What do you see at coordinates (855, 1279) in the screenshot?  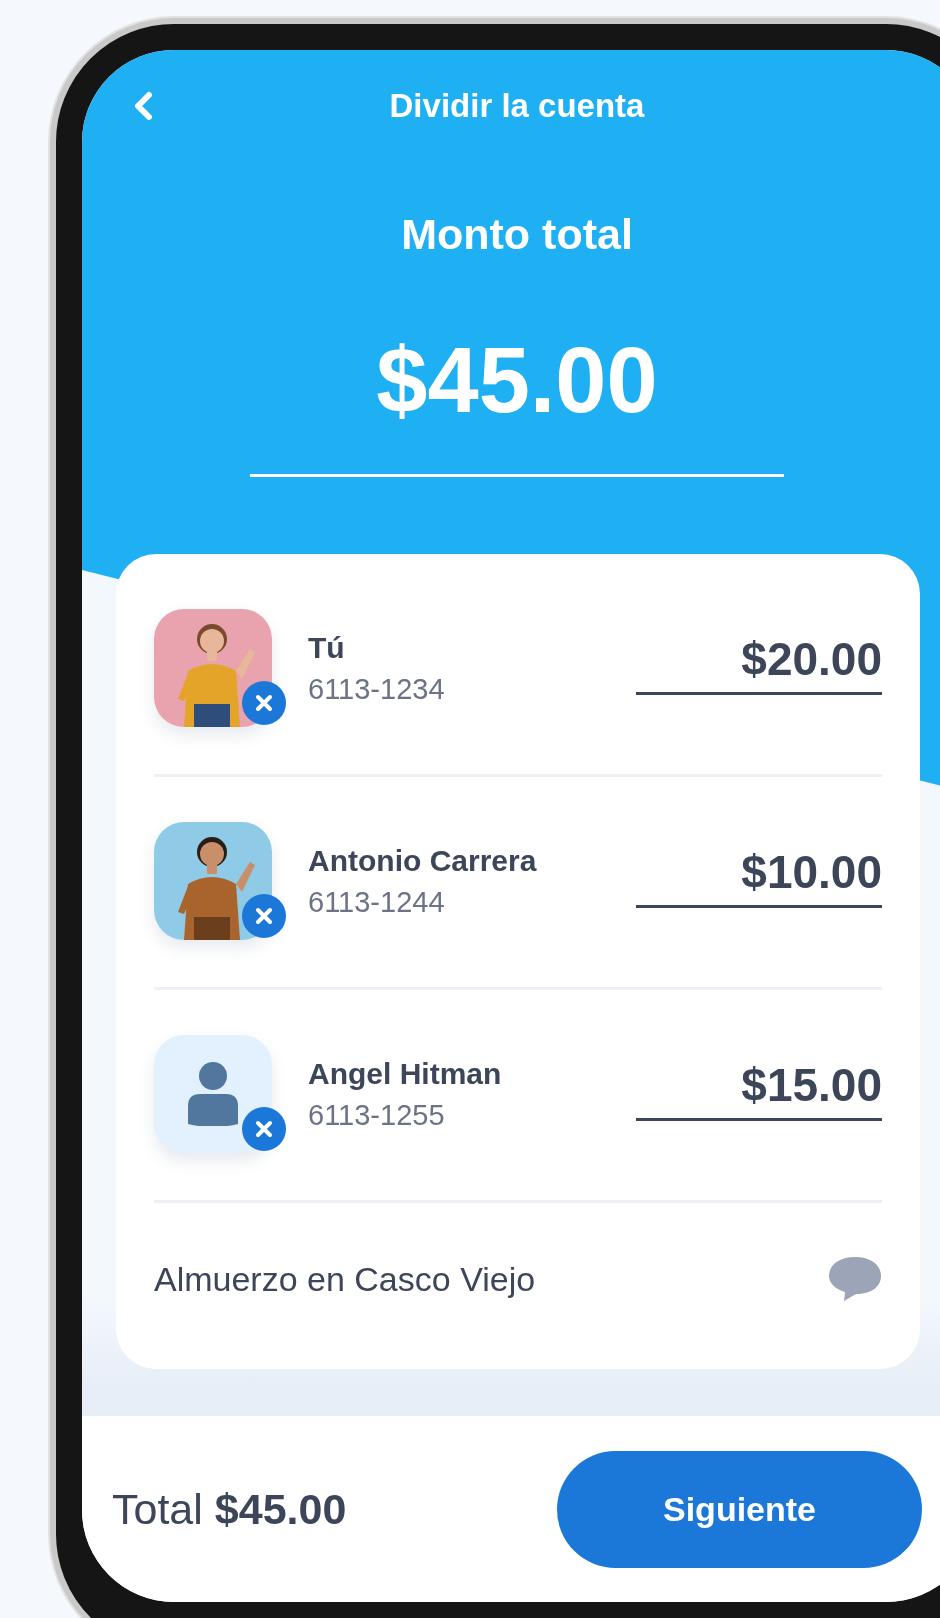 I see `speech-bubble-icon` at bounding box center [855, 1279].